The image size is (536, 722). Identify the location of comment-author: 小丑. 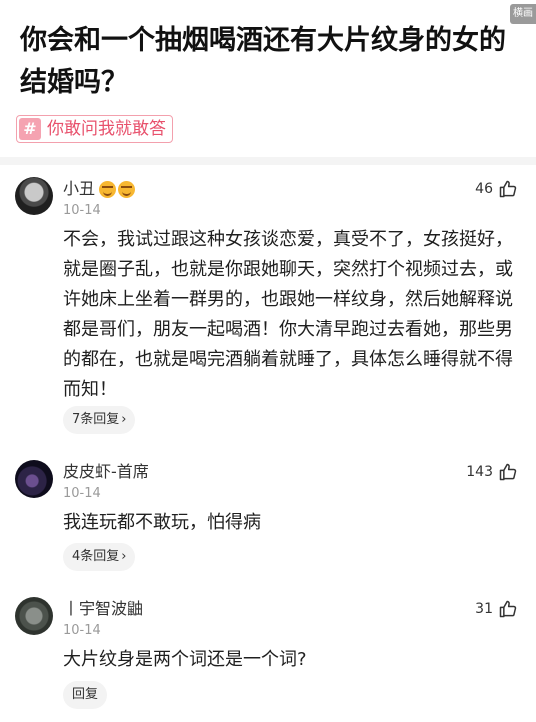
(99, 189).